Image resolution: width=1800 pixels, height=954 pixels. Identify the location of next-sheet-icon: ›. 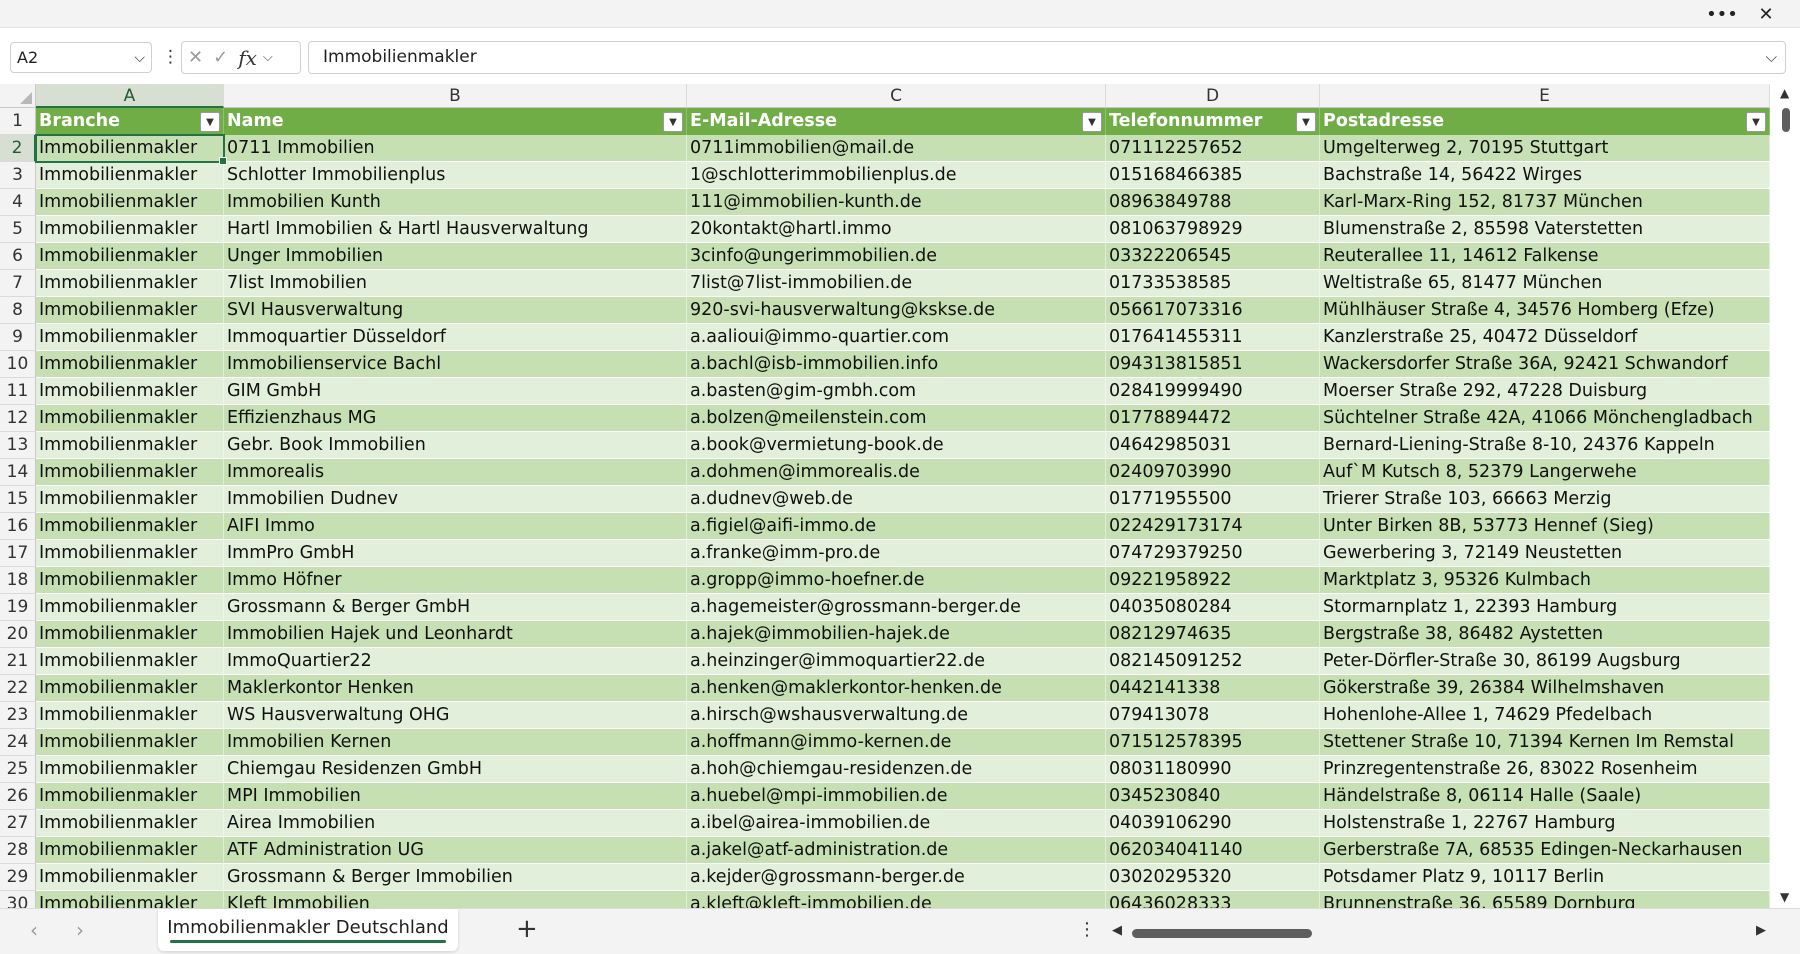
(80, 930).